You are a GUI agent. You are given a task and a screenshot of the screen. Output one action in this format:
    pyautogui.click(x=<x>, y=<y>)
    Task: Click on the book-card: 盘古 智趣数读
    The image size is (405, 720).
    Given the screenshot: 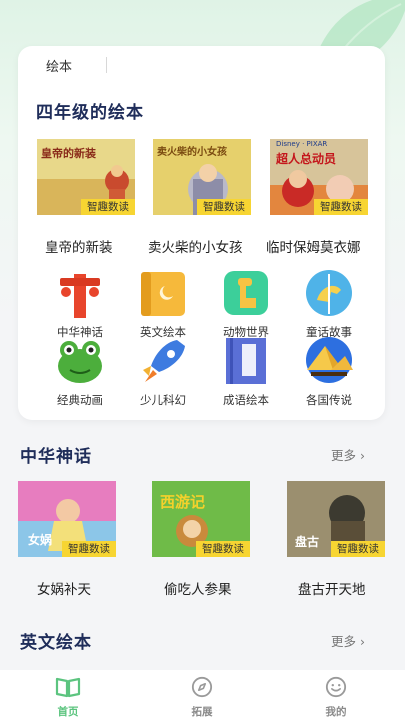 What is the action you would take?
    pyautogui.click(x=336, y=519)
    